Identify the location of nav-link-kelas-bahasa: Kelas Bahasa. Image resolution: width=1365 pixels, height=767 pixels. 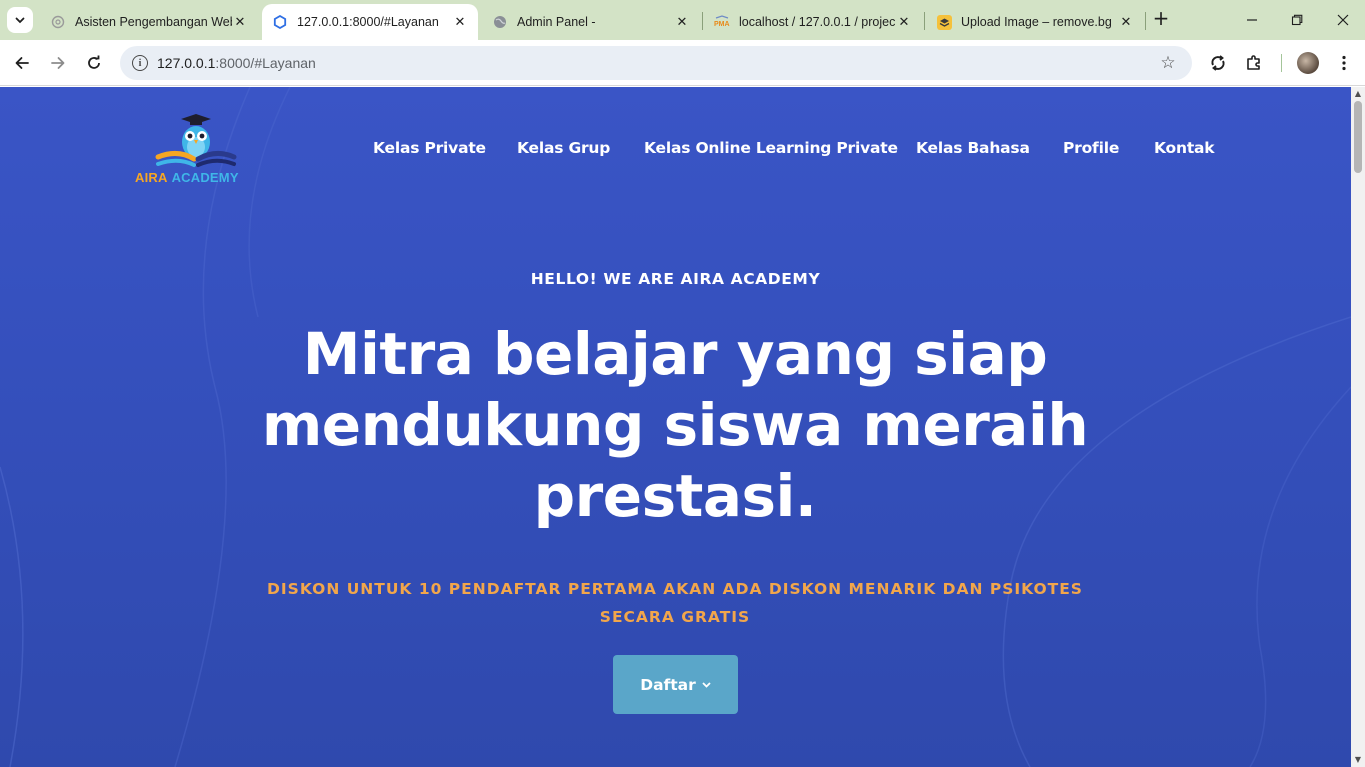
(973, 148).